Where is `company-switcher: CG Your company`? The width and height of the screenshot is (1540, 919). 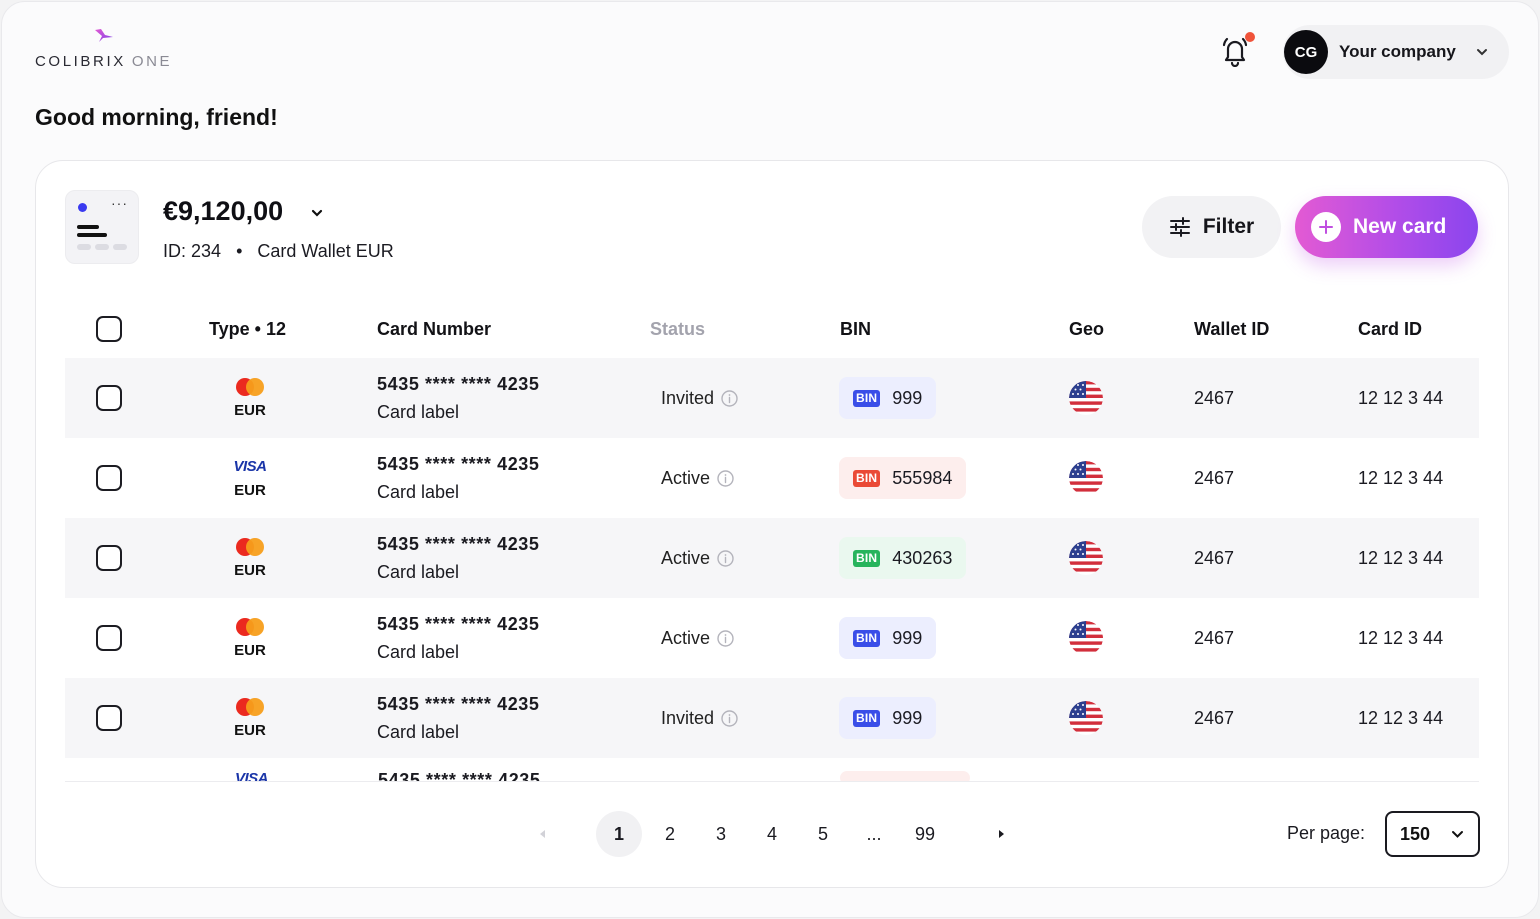 company-switcher: CG Your company is located at coordinates (1396, 52).